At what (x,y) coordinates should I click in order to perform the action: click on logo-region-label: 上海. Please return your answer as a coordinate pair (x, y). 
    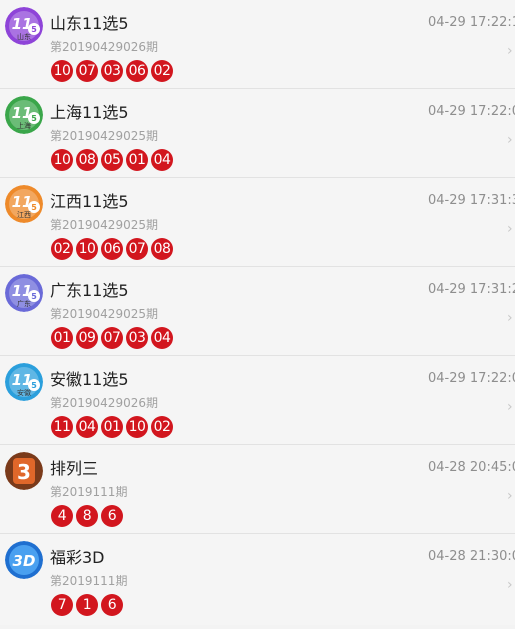
    Looking at the image, I should click on (24, 126).